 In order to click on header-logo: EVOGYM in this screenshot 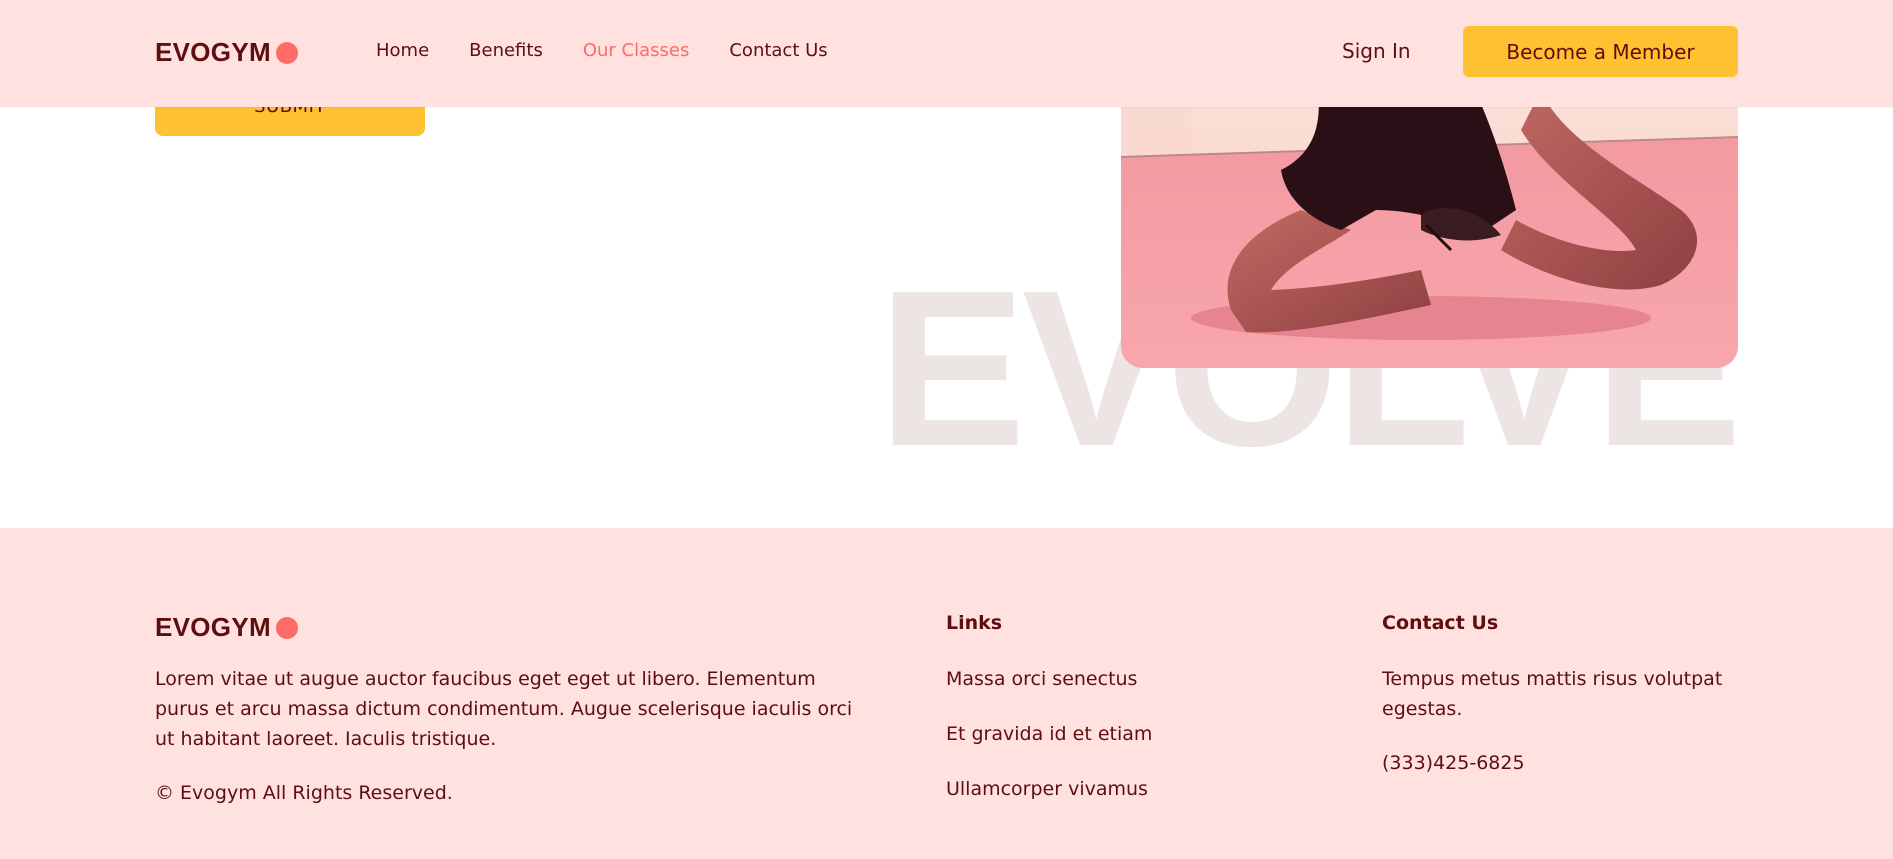, I will do `click(226, 52)`.